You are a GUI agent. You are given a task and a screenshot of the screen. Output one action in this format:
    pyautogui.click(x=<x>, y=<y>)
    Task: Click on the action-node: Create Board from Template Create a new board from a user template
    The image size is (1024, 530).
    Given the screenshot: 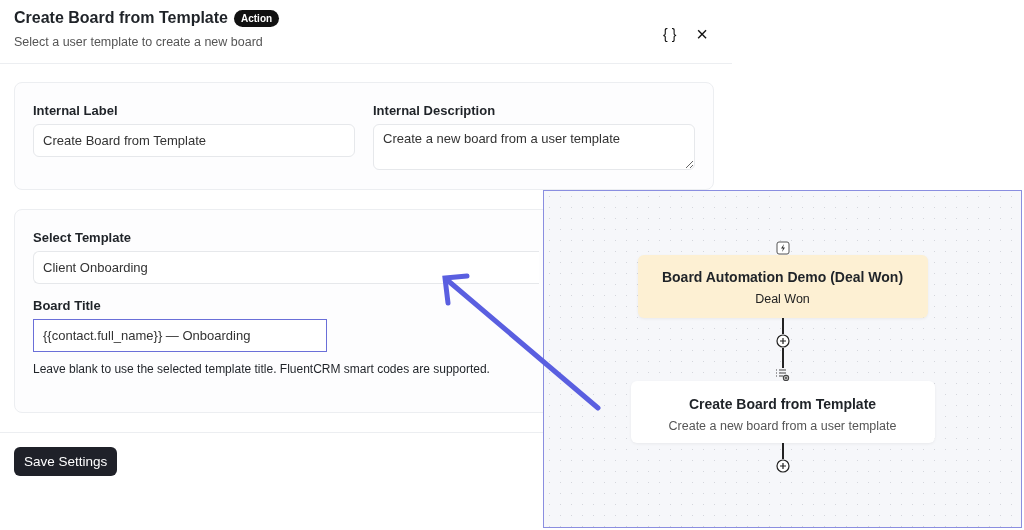 What is the action you would take?
    pyautogui.click(x=782, y=412)
    